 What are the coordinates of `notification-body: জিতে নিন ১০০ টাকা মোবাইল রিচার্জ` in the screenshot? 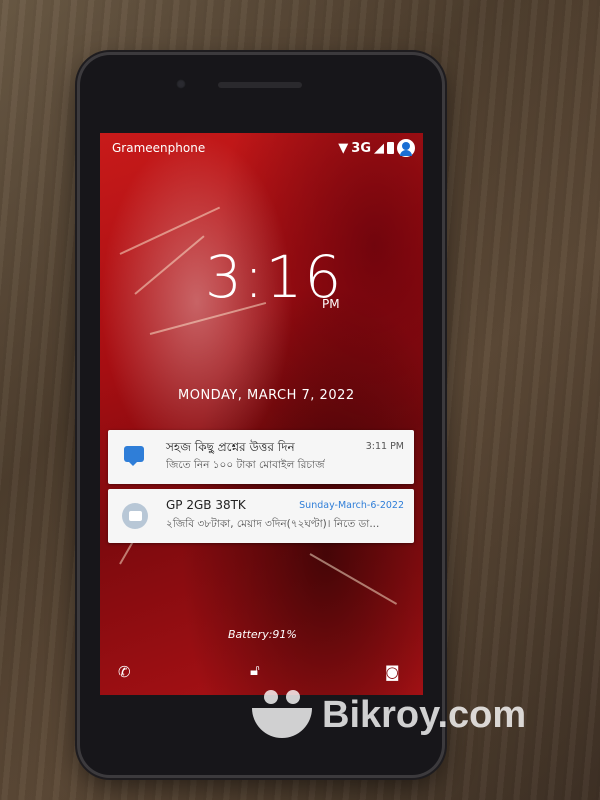 It's located at (245, 465).